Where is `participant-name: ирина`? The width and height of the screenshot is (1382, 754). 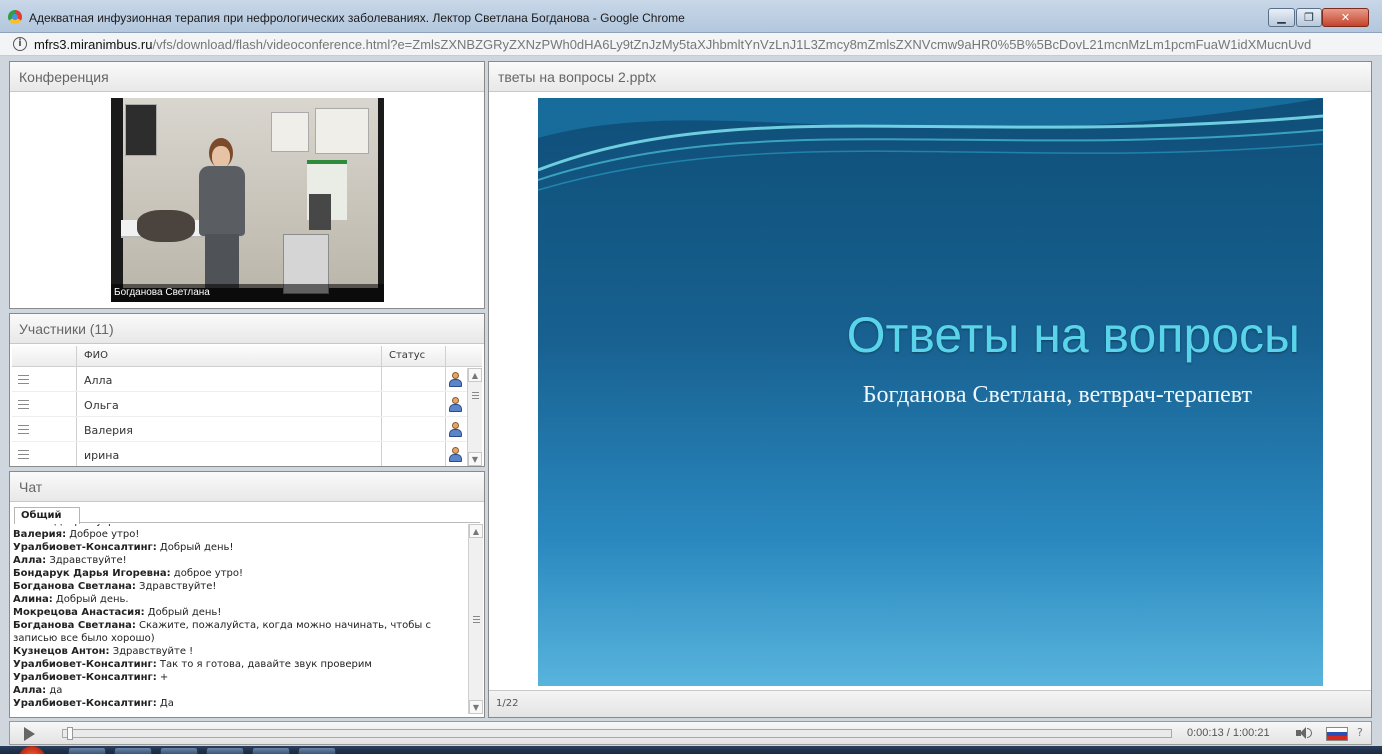 participant-name: ирина is located at coordinates (228, 454).